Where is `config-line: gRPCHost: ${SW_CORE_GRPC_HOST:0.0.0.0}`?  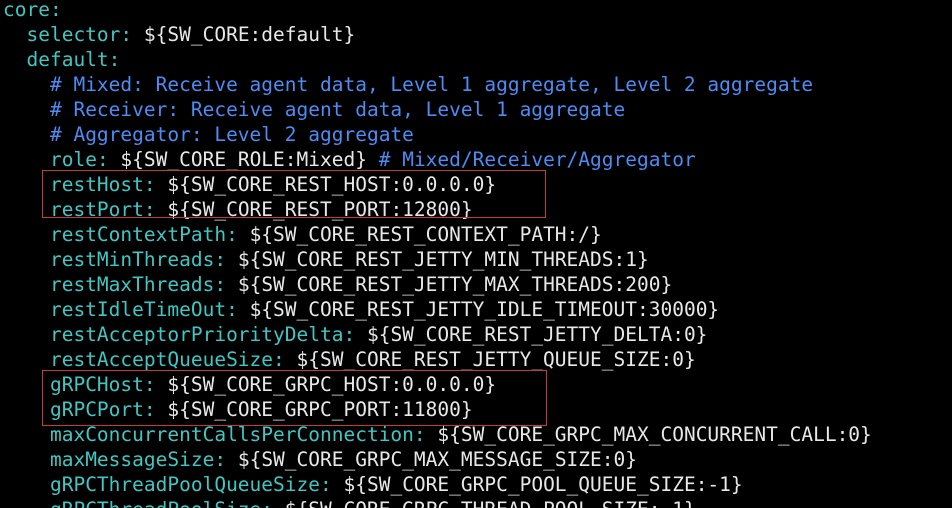 config-line: gRPCHost: ${SW_CORE_GRPC_HOST:0.0.0.0} is located at coordinates (249, 384).